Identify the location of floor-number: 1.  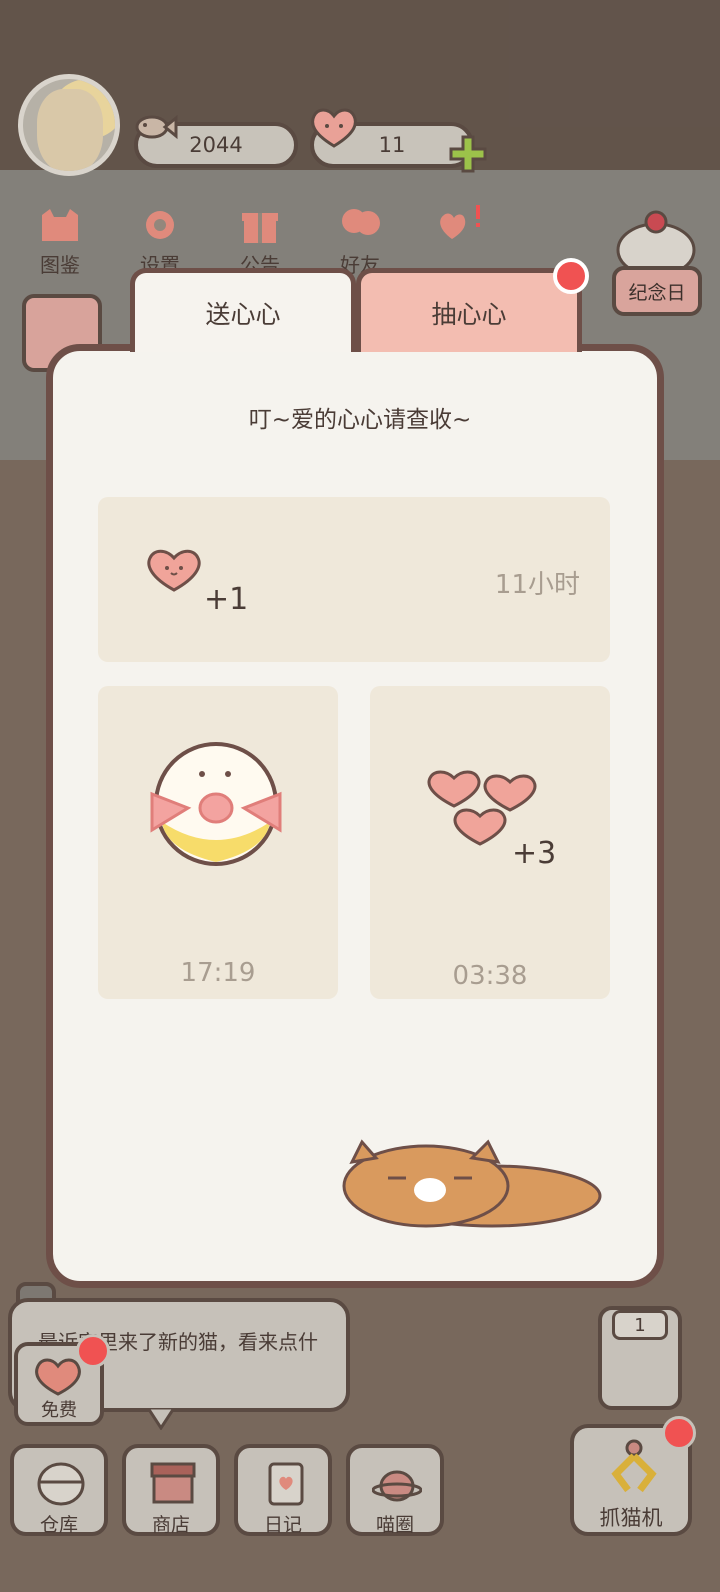
(640, 1325).